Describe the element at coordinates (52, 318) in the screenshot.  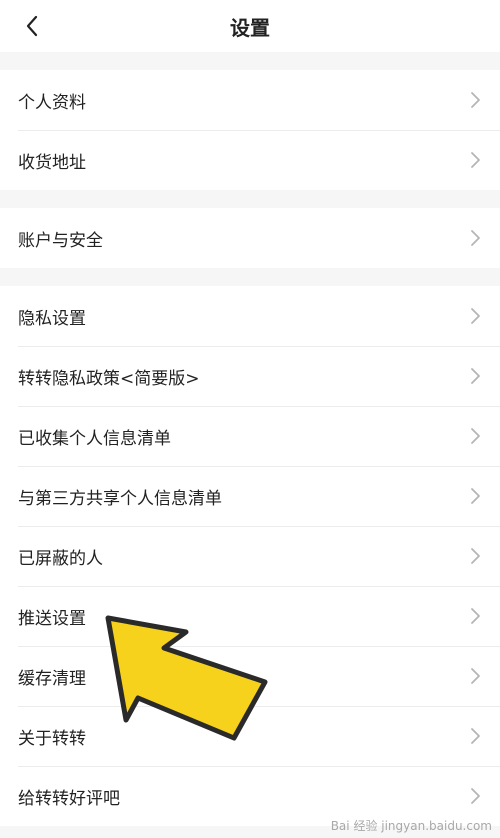
I see `settings-item-label: 隐私设置` at that location.